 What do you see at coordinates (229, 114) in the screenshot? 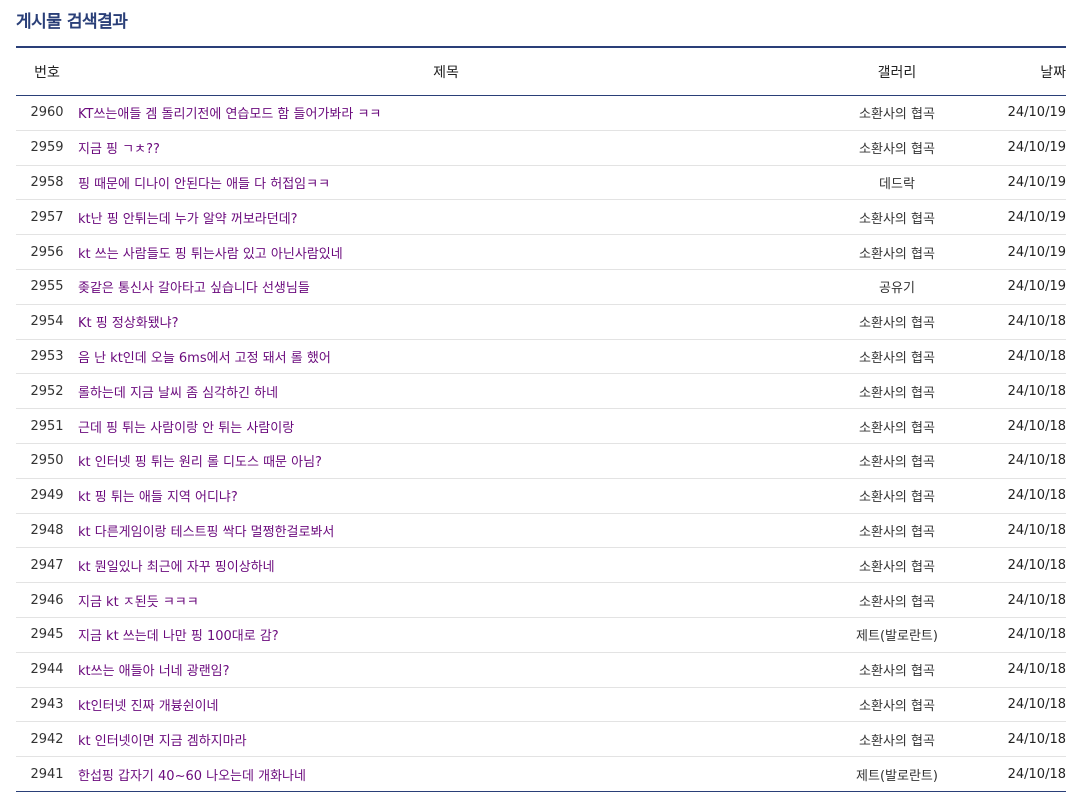
I see `post-subject-link: KT쓰는애들 겜 돌리기전에 연습모드 함 들어가봐라 ㅋㅋ` at bounding box center [229, 114].